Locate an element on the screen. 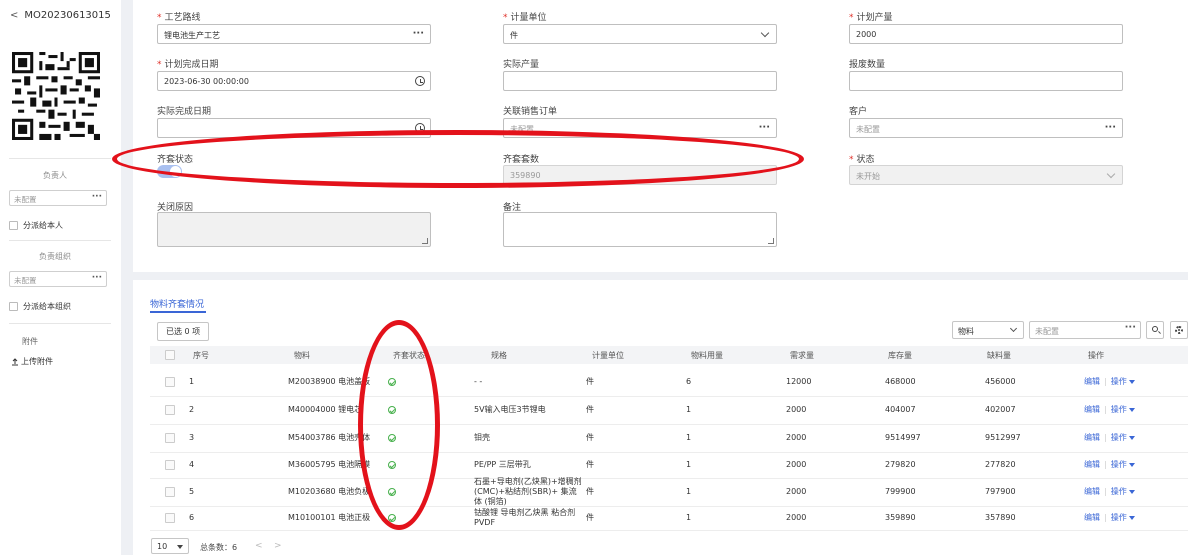 Image resolution: width=1188 pixels, height=555 pixels. dispatch-self-checkbox: 分派给本人 is located at coordinates (36, 225).